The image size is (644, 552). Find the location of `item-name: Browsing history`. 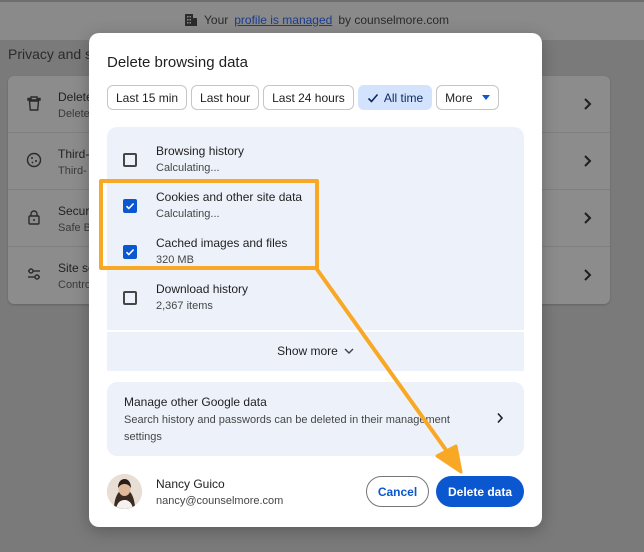

item-name: Browsing history is located at coordinates (200, 151).